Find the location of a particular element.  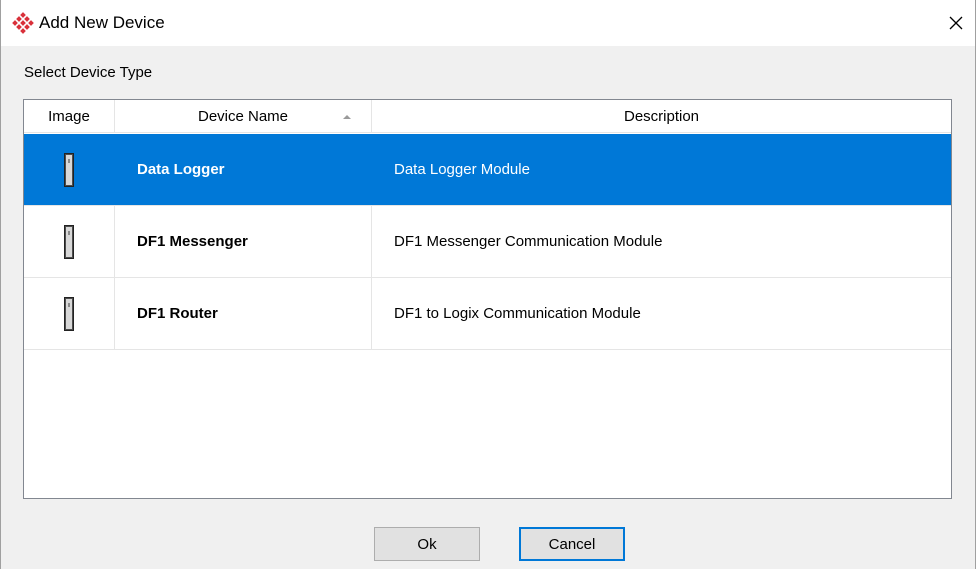

column-header-device-name: Device Name is located at coordinates (243, 116).